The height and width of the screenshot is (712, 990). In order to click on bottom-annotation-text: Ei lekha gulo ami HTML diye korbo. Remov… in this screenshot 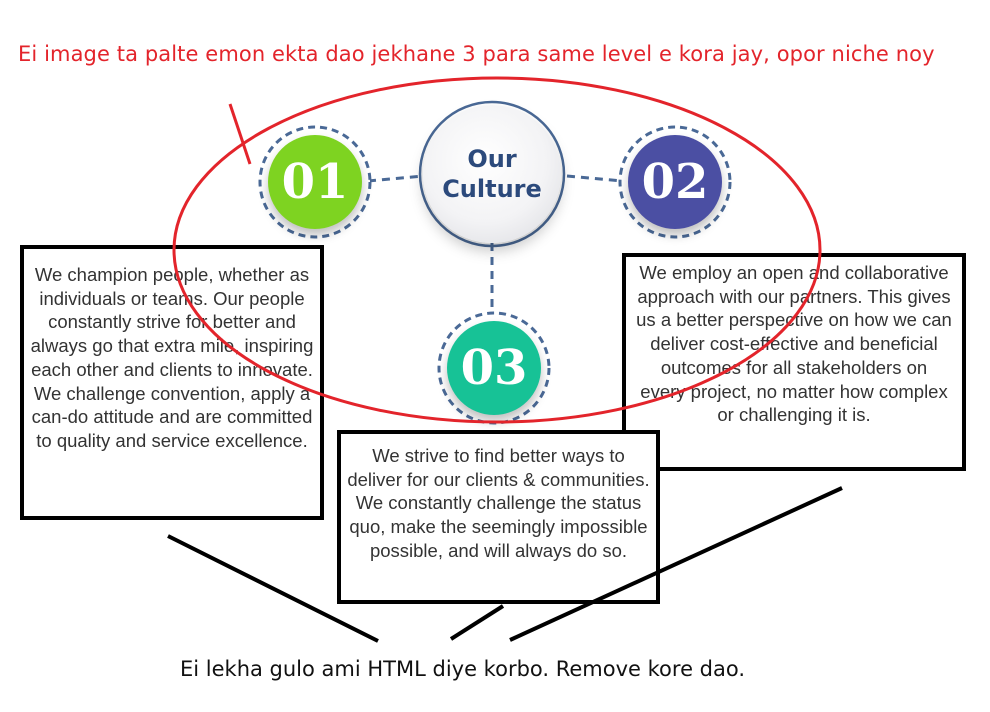, I will do `click(463, 669)`.